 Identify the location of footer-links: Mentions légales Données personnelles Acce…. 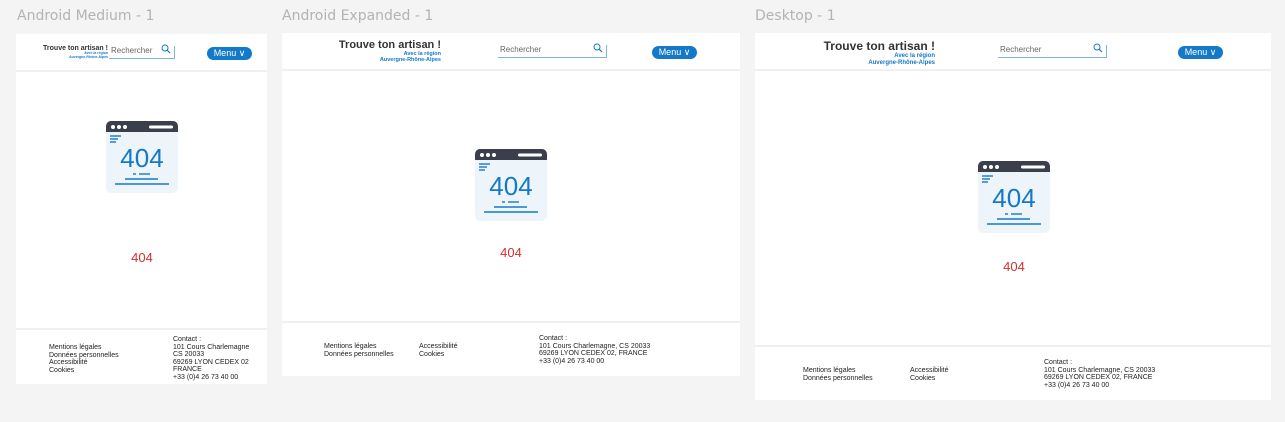
(84, 359).